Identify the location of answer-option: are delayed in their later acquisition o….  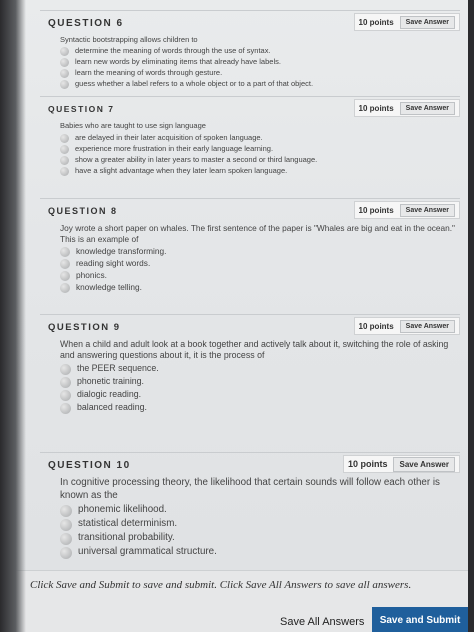
(260, 138).